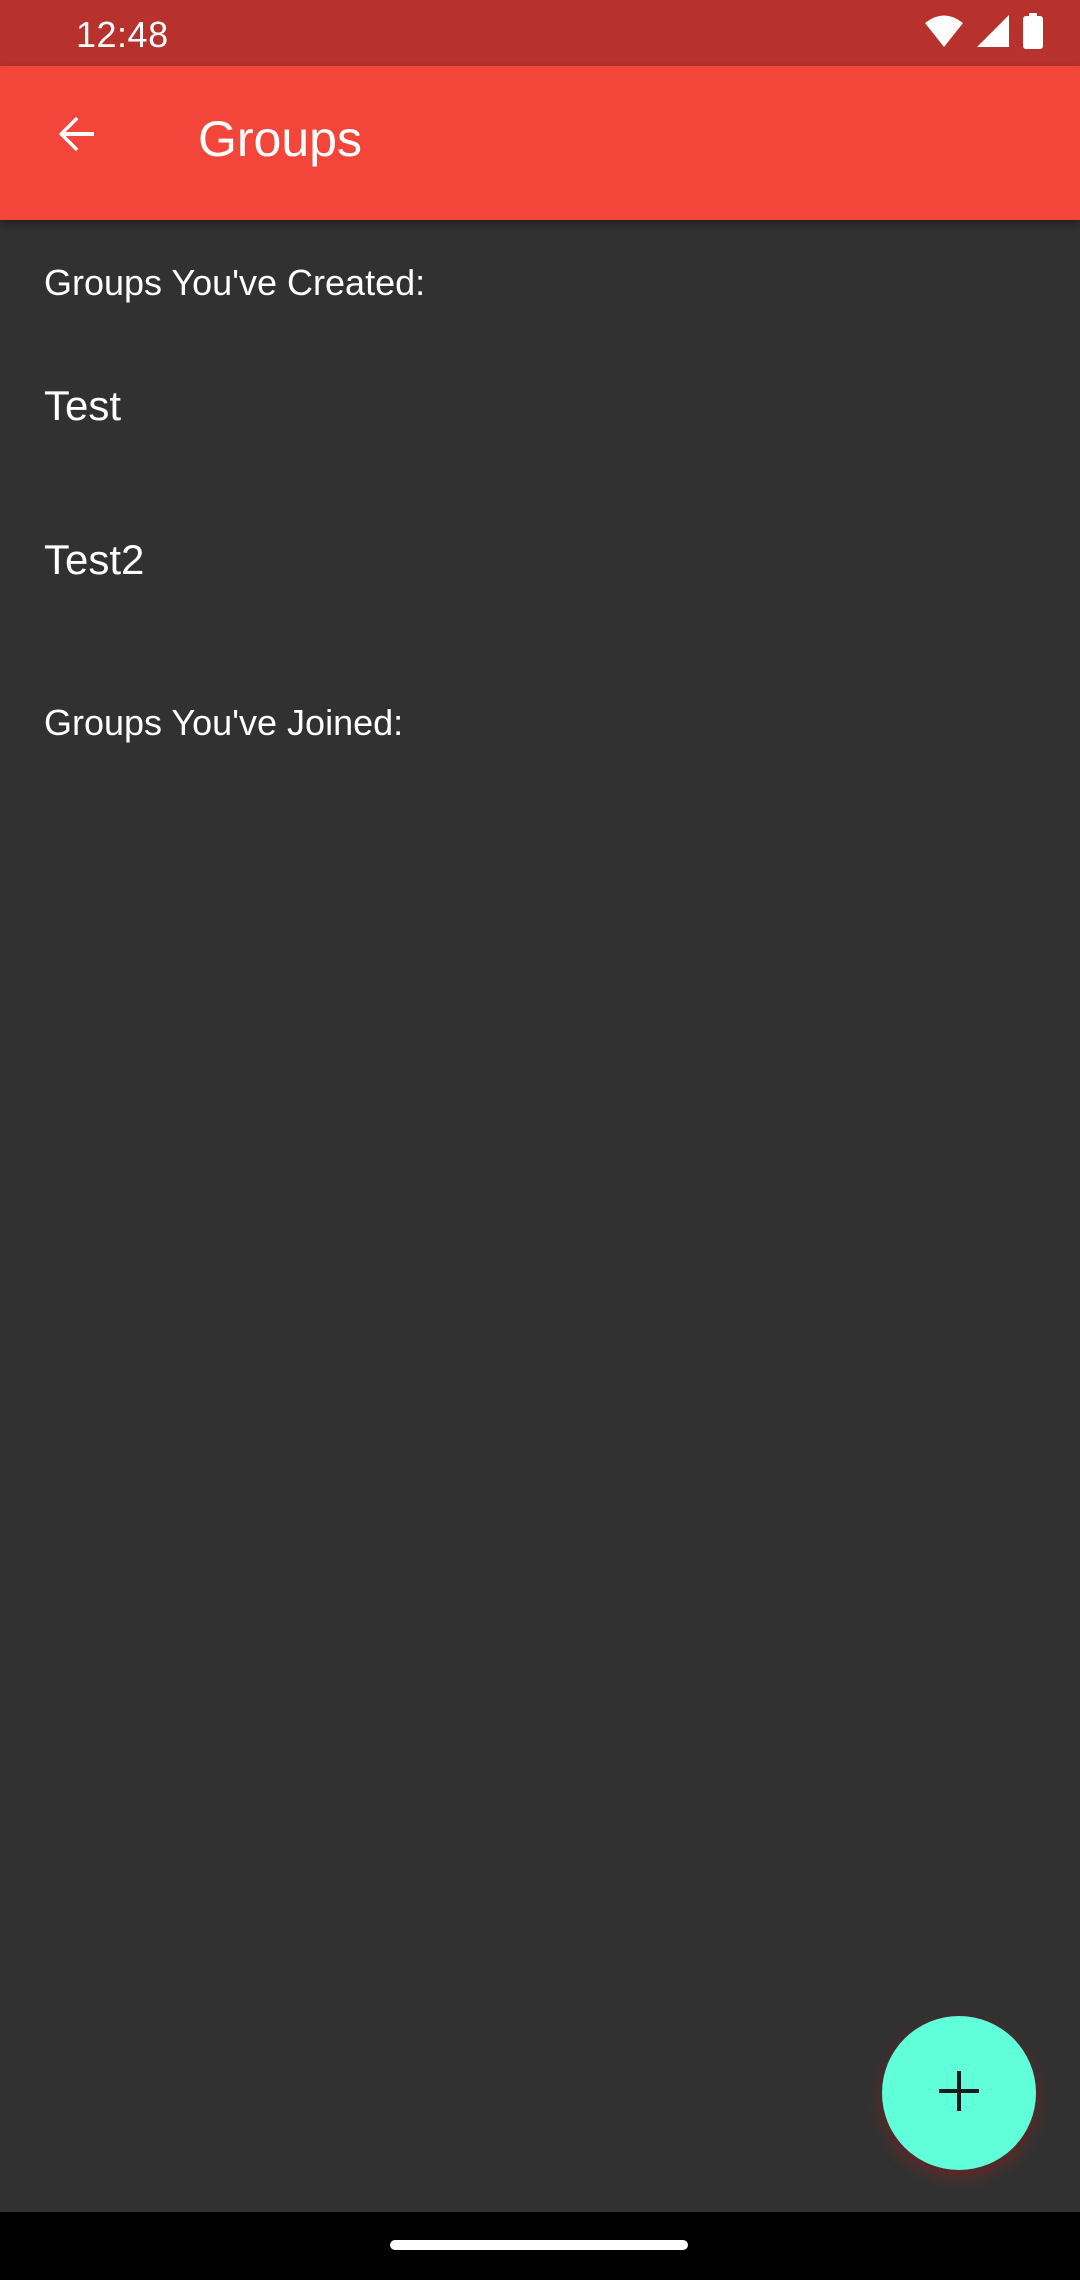  What do you see at coordinates (540, 601) in the screenshot?
I see `group-list-item: Test2` at bounding box center [540, 601].